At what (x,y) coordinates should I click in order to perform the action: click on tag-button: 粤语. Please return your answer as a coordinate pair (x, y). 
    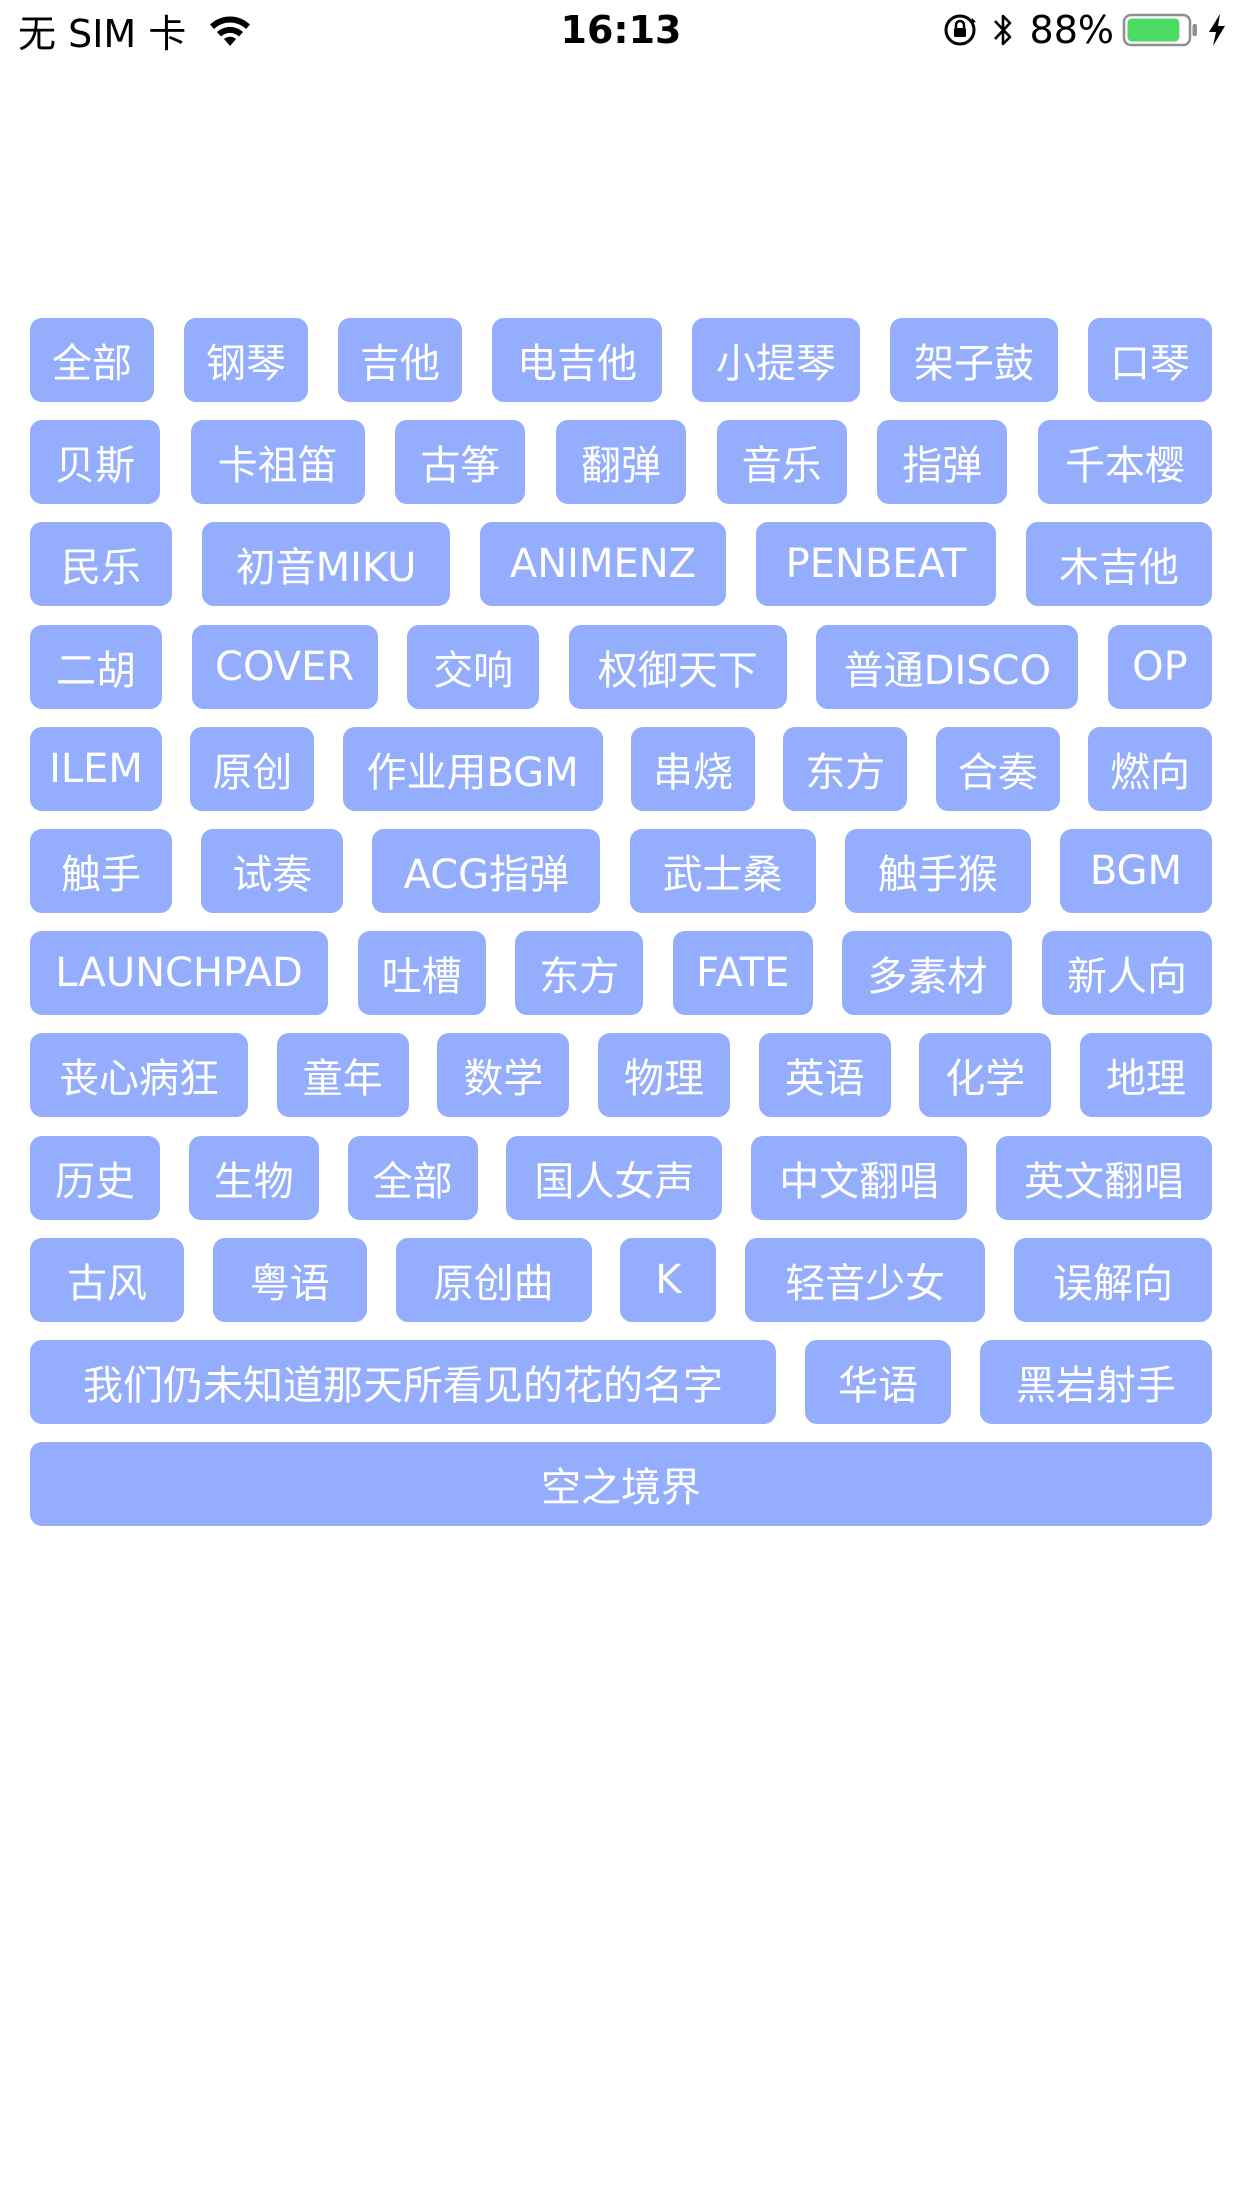
    Looking at the image, I should click on (289, 1279).